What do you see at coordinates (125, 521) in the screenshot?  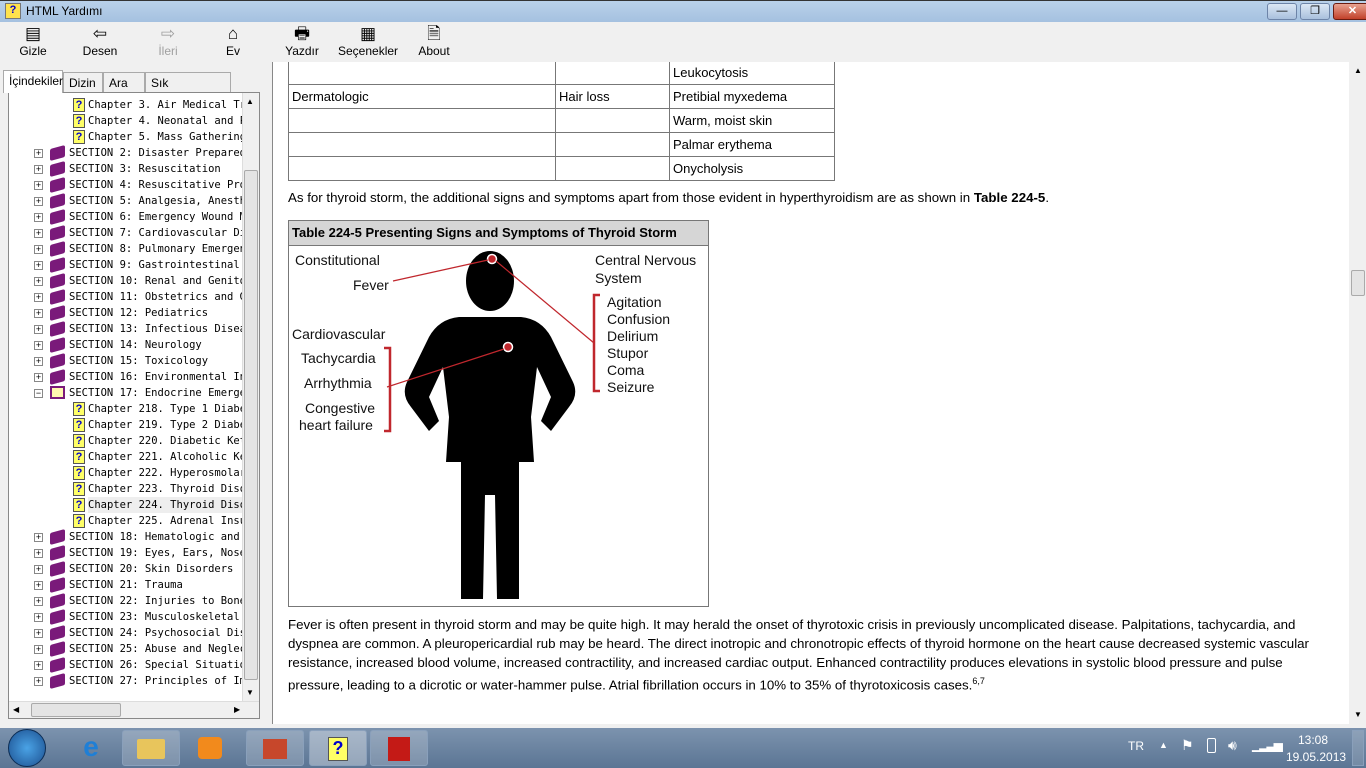 I see `tree-chapter-item: ? Chapter 225. Adrenal Insu` at bounding box center [125, 521].